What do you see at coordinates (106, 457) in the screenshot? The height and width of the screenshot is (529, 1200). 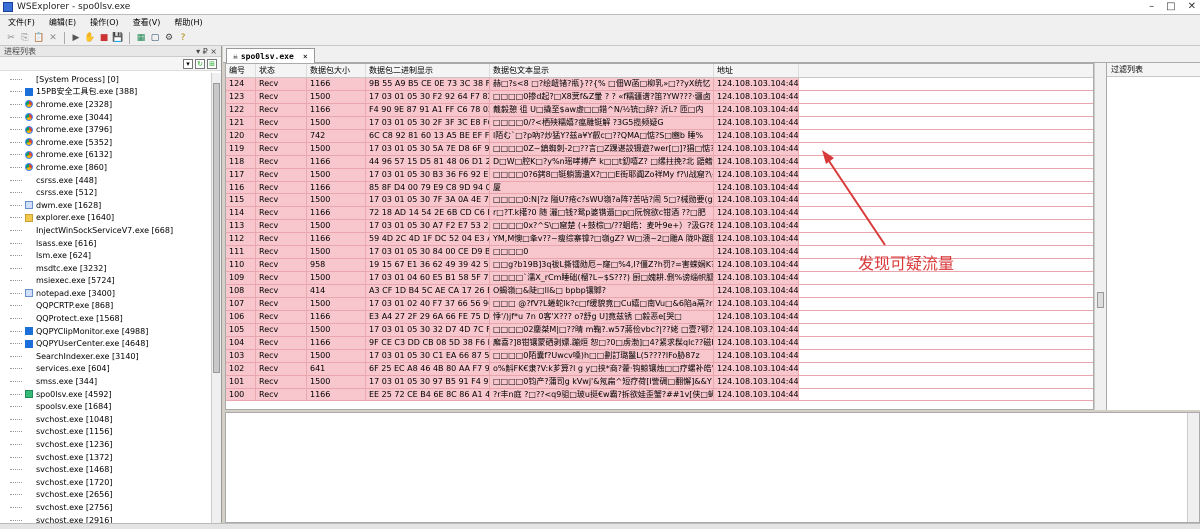 I see `process-item: svchost.exe [1372]` at bounding box center [106, 457].